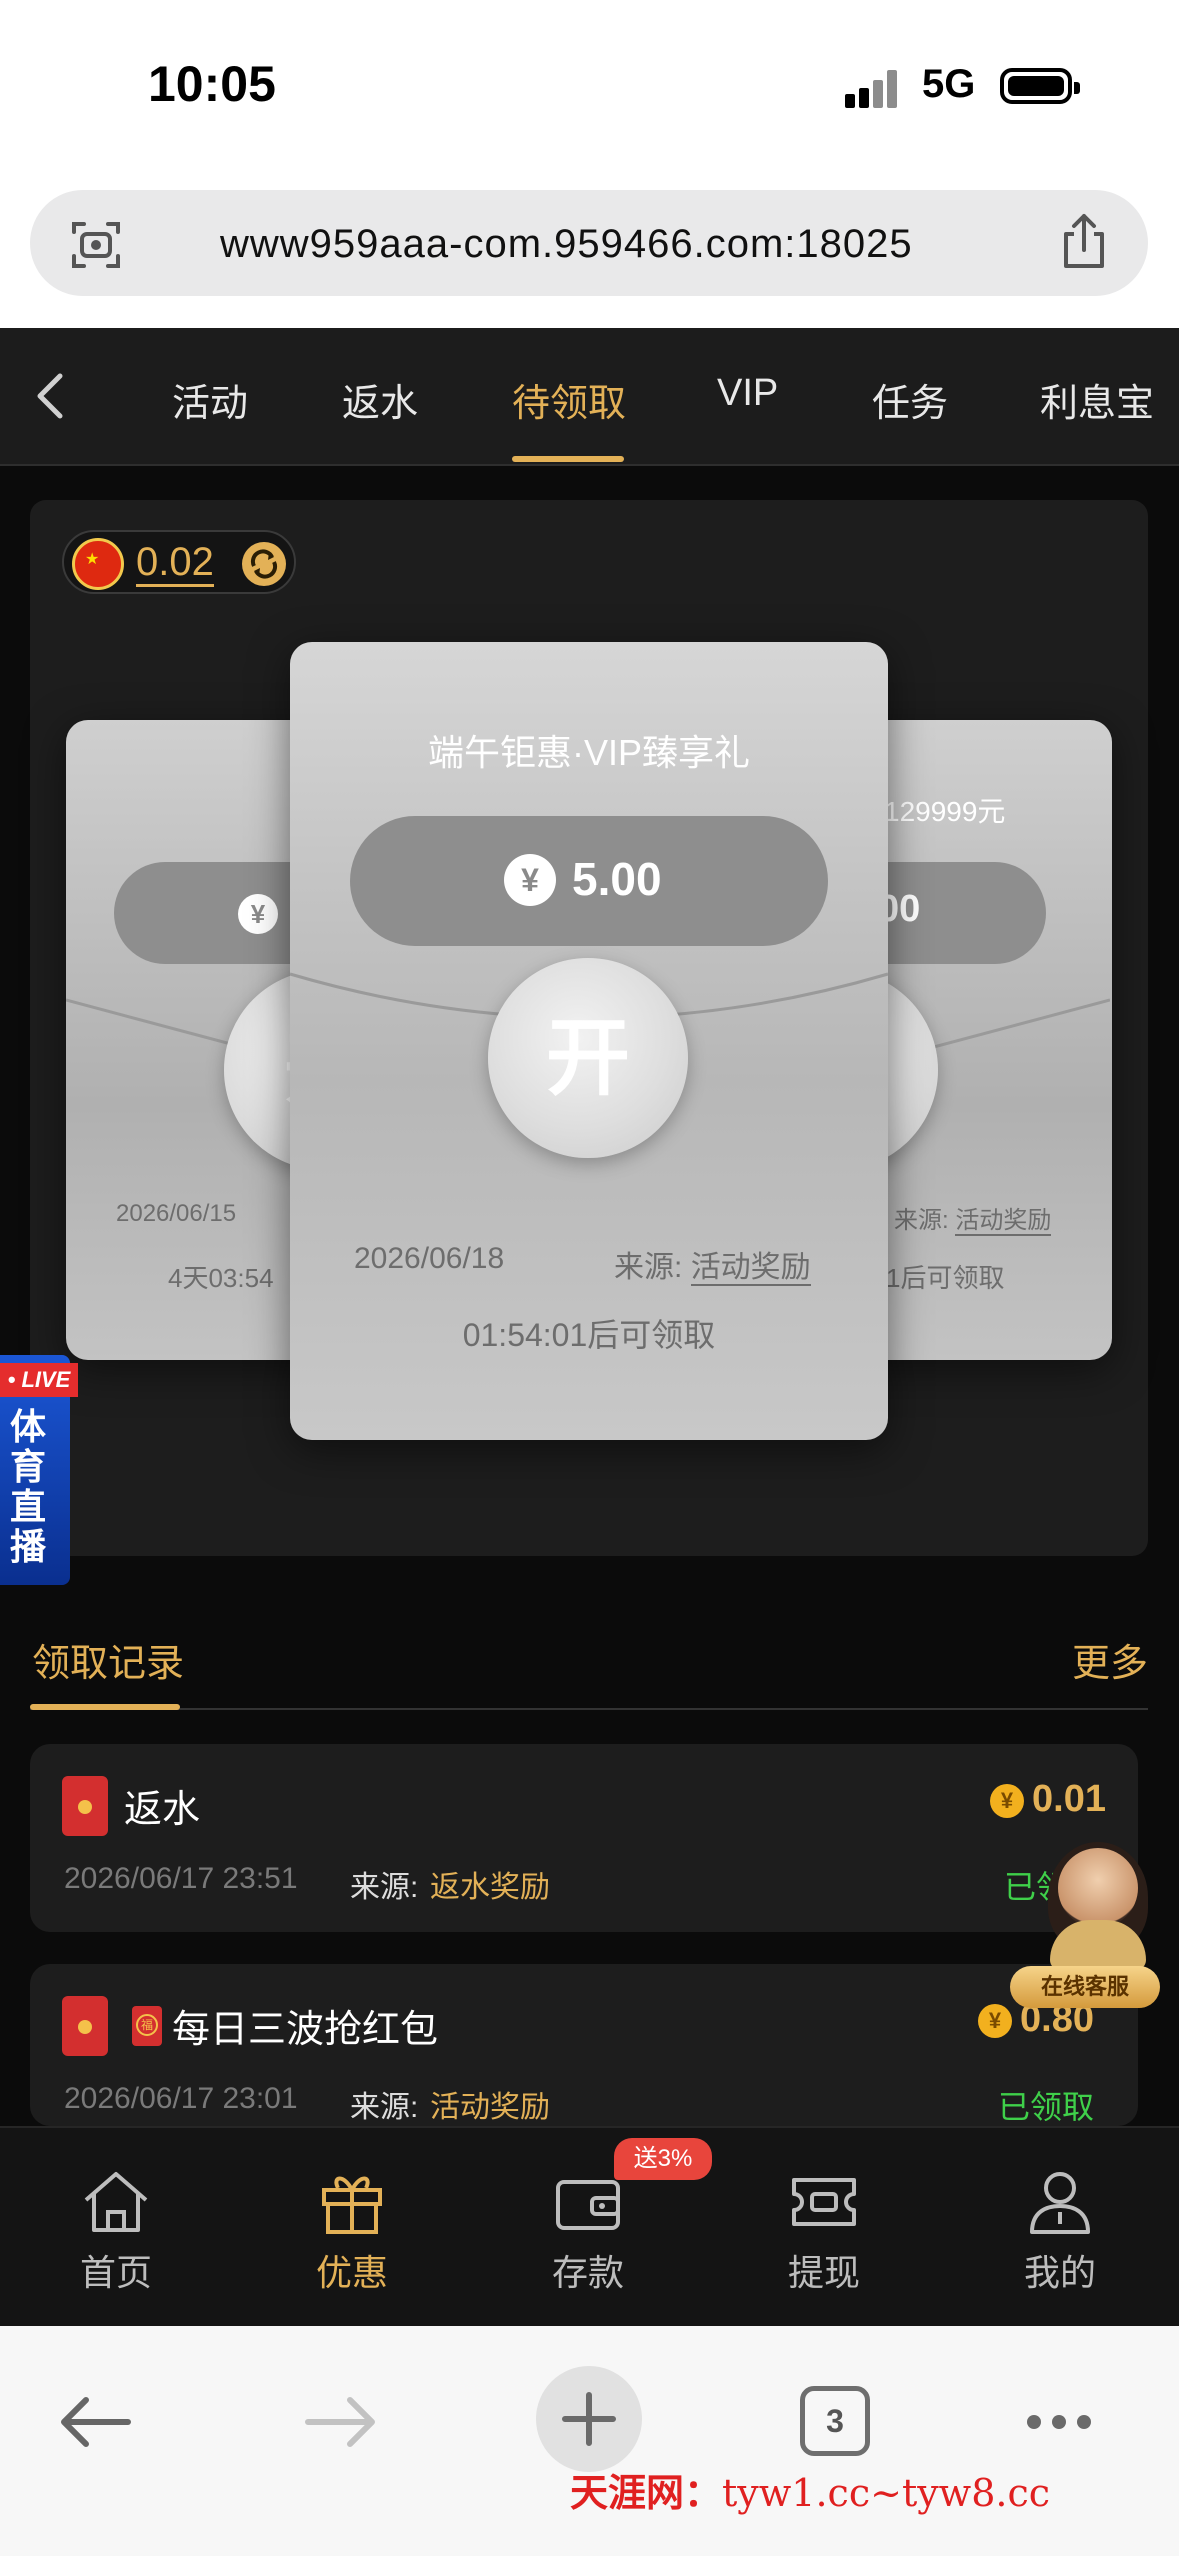 Image resolution: width=1179 pixels, height=2556 pixels. Describe the element at coordinates (380, 399) in the screenshot. I see `tab-rebate: 返水` at that location.